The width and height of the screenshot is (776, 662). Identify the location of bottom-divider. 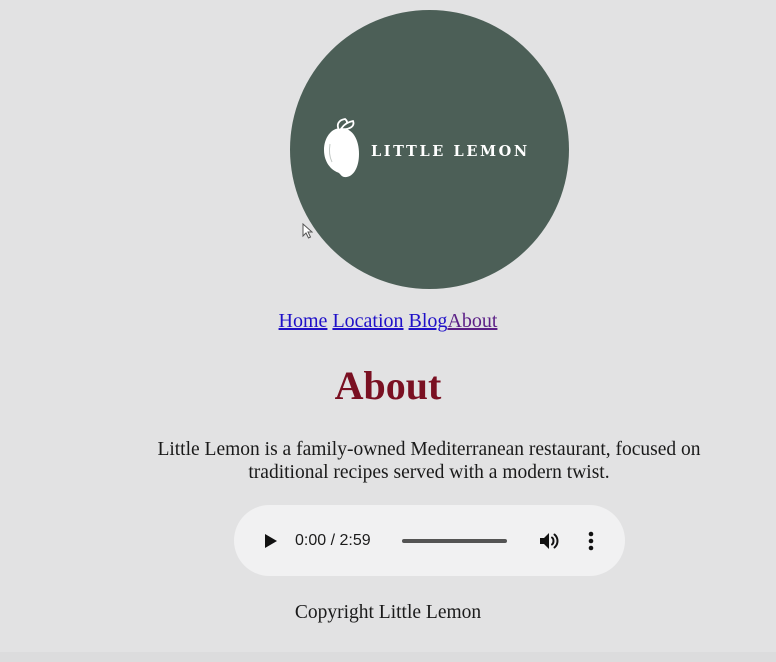
(388, 657).